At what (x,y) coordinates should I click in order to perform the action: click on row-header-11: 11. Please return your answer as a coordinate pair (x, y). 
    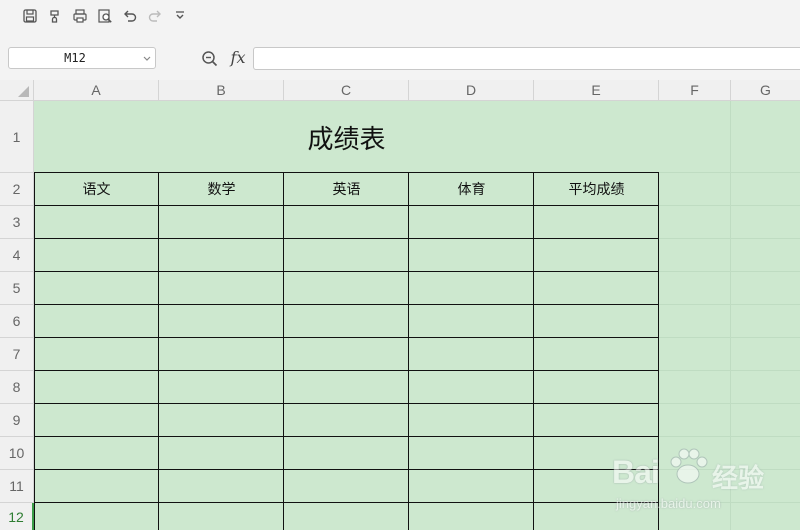
    Looking at the image, I should click on (17, 486).